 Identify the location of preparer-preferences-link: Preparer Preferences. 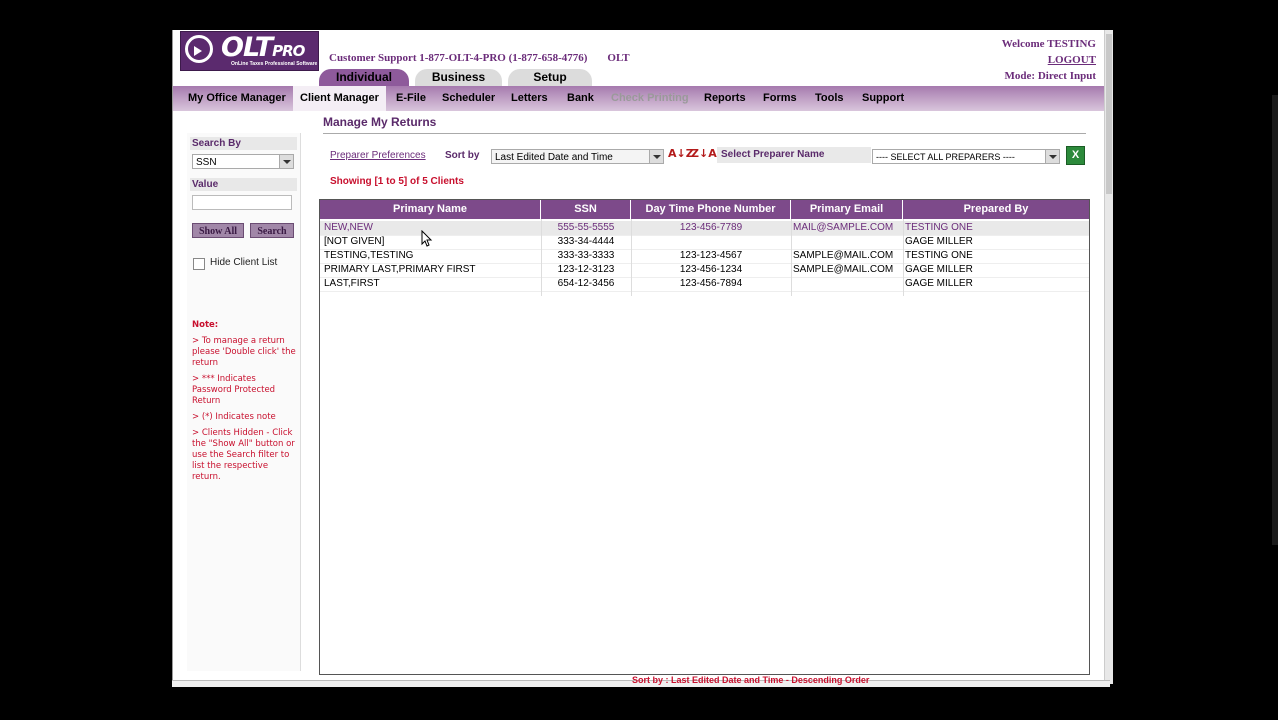
(378, 155).